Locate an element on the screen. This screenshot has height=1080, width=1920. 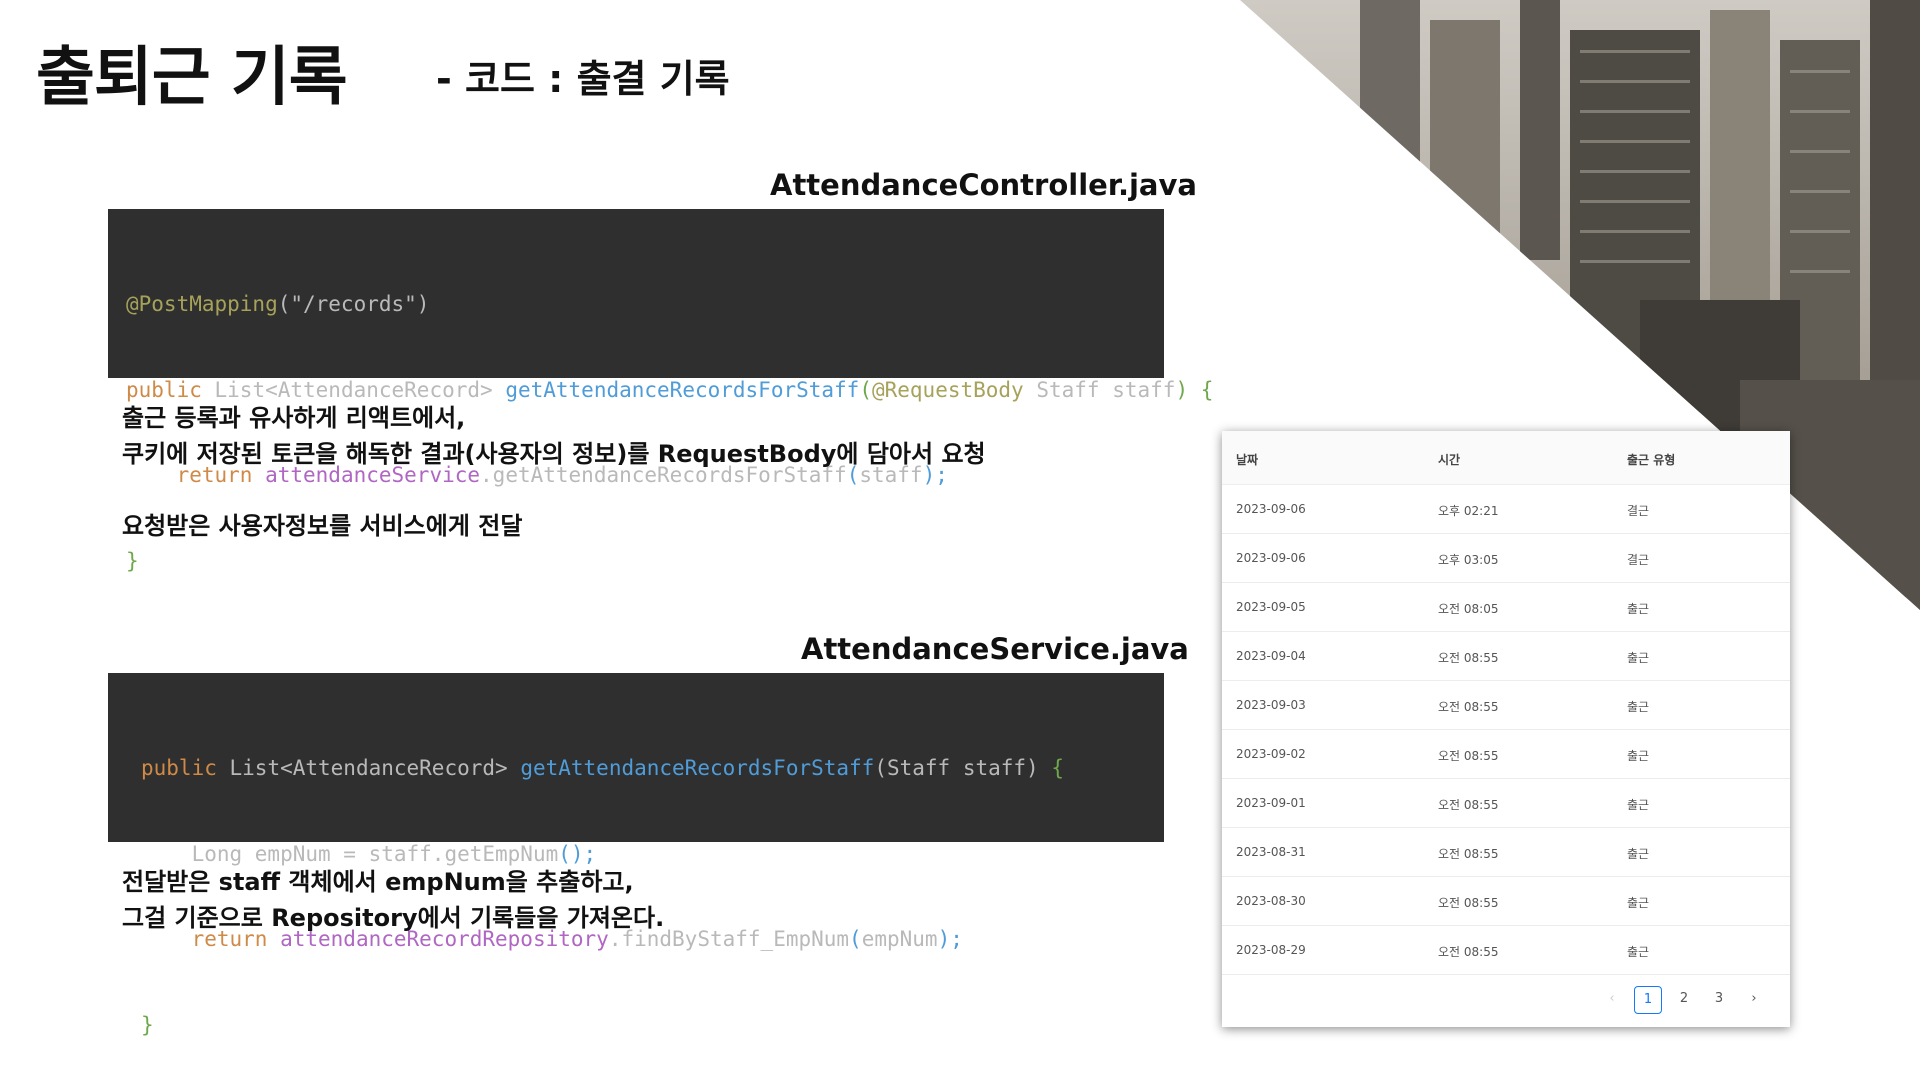
pagination: ‹ 1 2 3 › is located at coordinates (1690, 1000).